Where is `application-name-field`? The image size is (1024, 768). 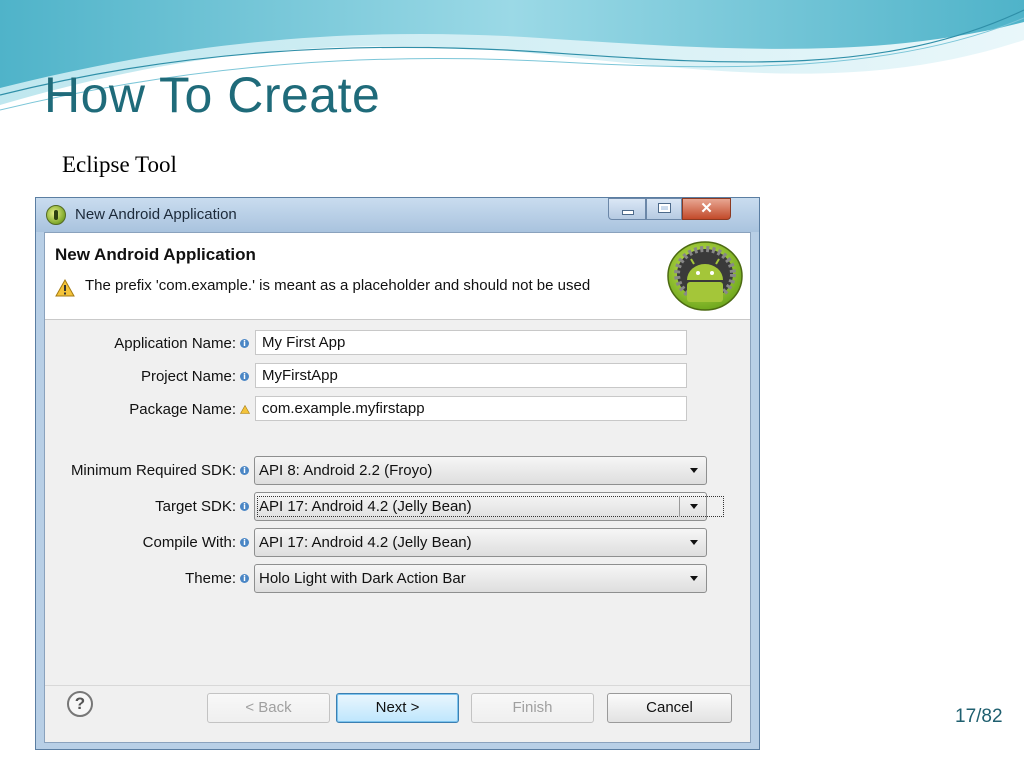 application-name-field is located at coordinates (471, 342).